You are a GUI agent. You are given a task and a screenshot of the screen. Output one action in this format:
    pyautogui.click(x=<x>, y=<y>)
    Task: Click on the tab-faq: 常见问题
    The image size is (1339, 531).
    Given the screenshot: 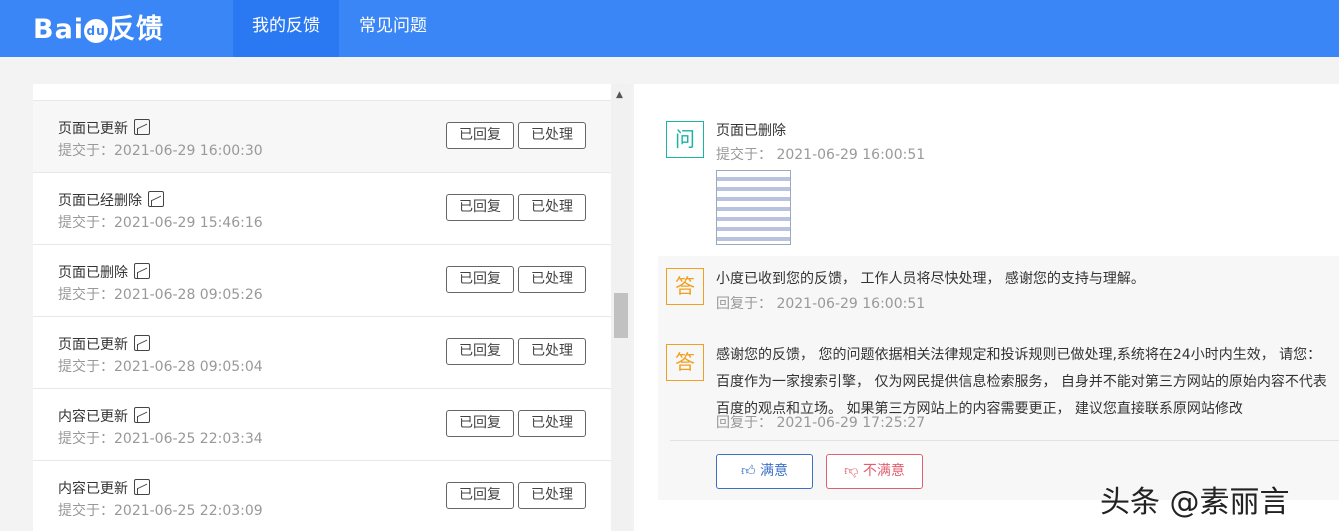 What is the action you would take?
    pyautogui.click(x=393, y=28)
    